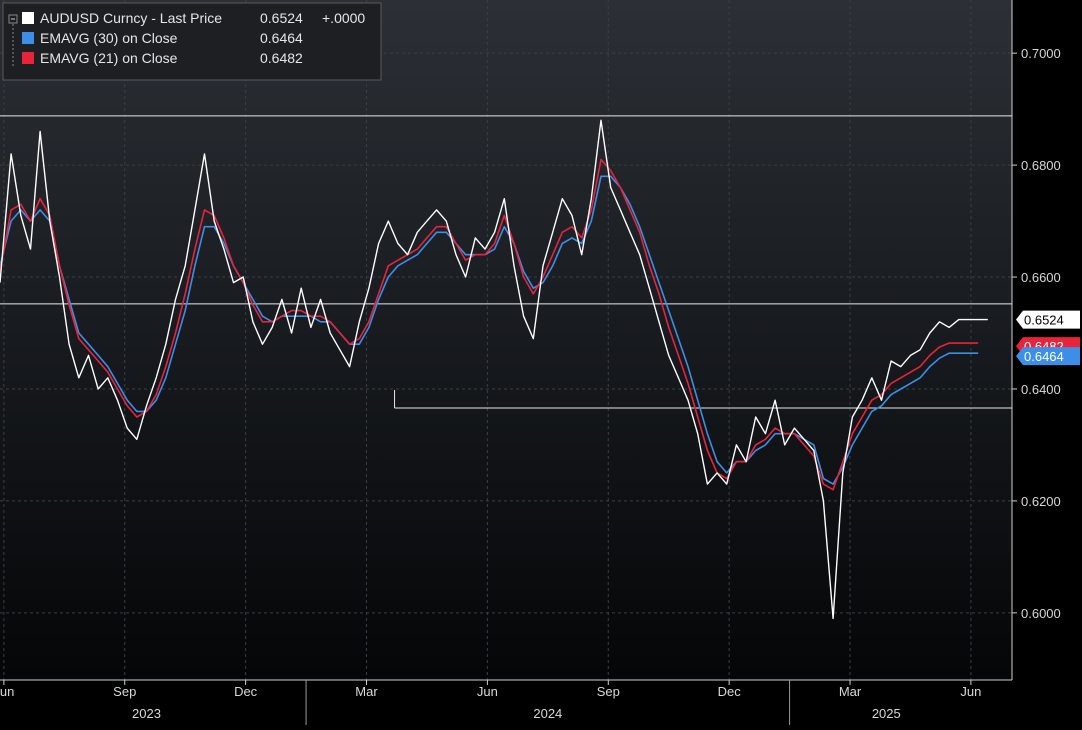  I want to click on y-tick-label: 0.6200, so click(1041, 501).